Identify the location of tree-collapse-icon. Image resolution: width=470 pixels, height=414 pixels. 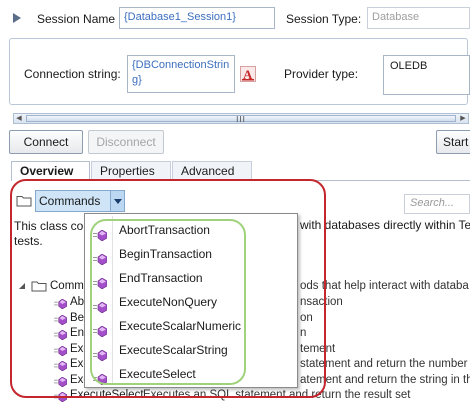
(22, 286).